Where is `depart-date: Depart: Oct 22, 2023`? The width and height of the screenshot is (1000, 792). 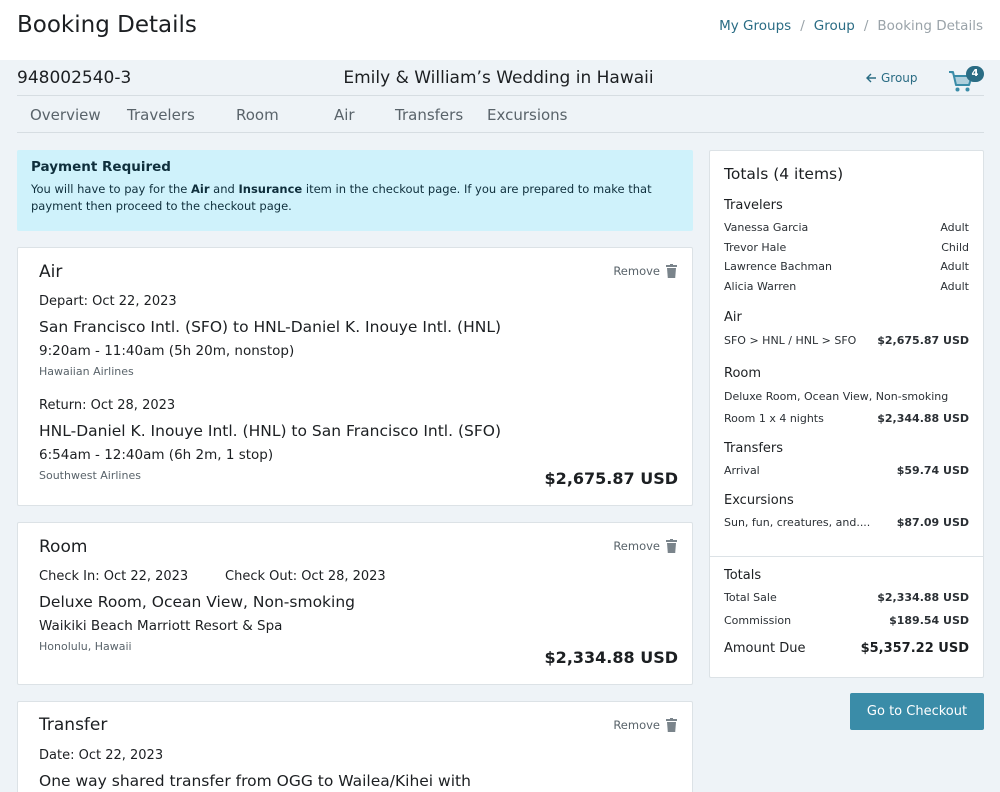 depart-date: Depart: Oct 22, 2023 is located at coordinates (108, 301).